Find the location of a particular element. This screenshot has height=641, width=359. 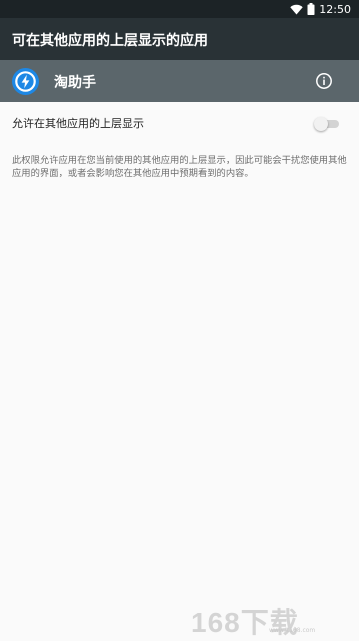

app-bar: 可在其他应用的上层显示的应用 is located at coordinates (179, 39).